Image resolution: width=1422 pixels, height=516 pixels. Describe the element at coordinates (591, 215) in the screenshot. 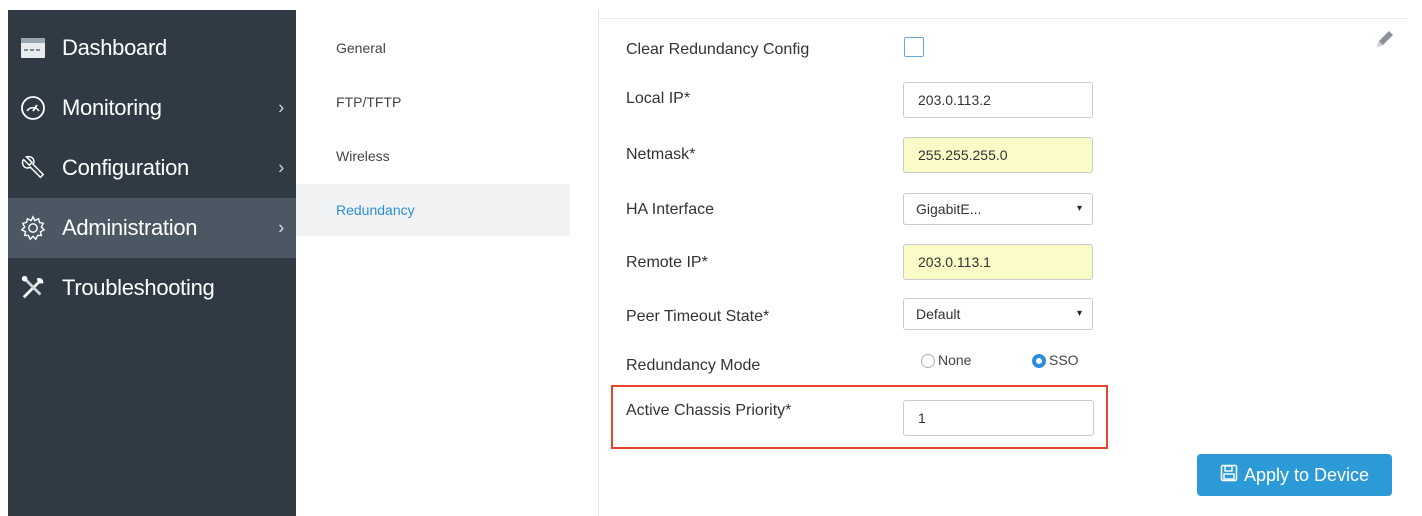

I see `active-tab-pointer` at that location.